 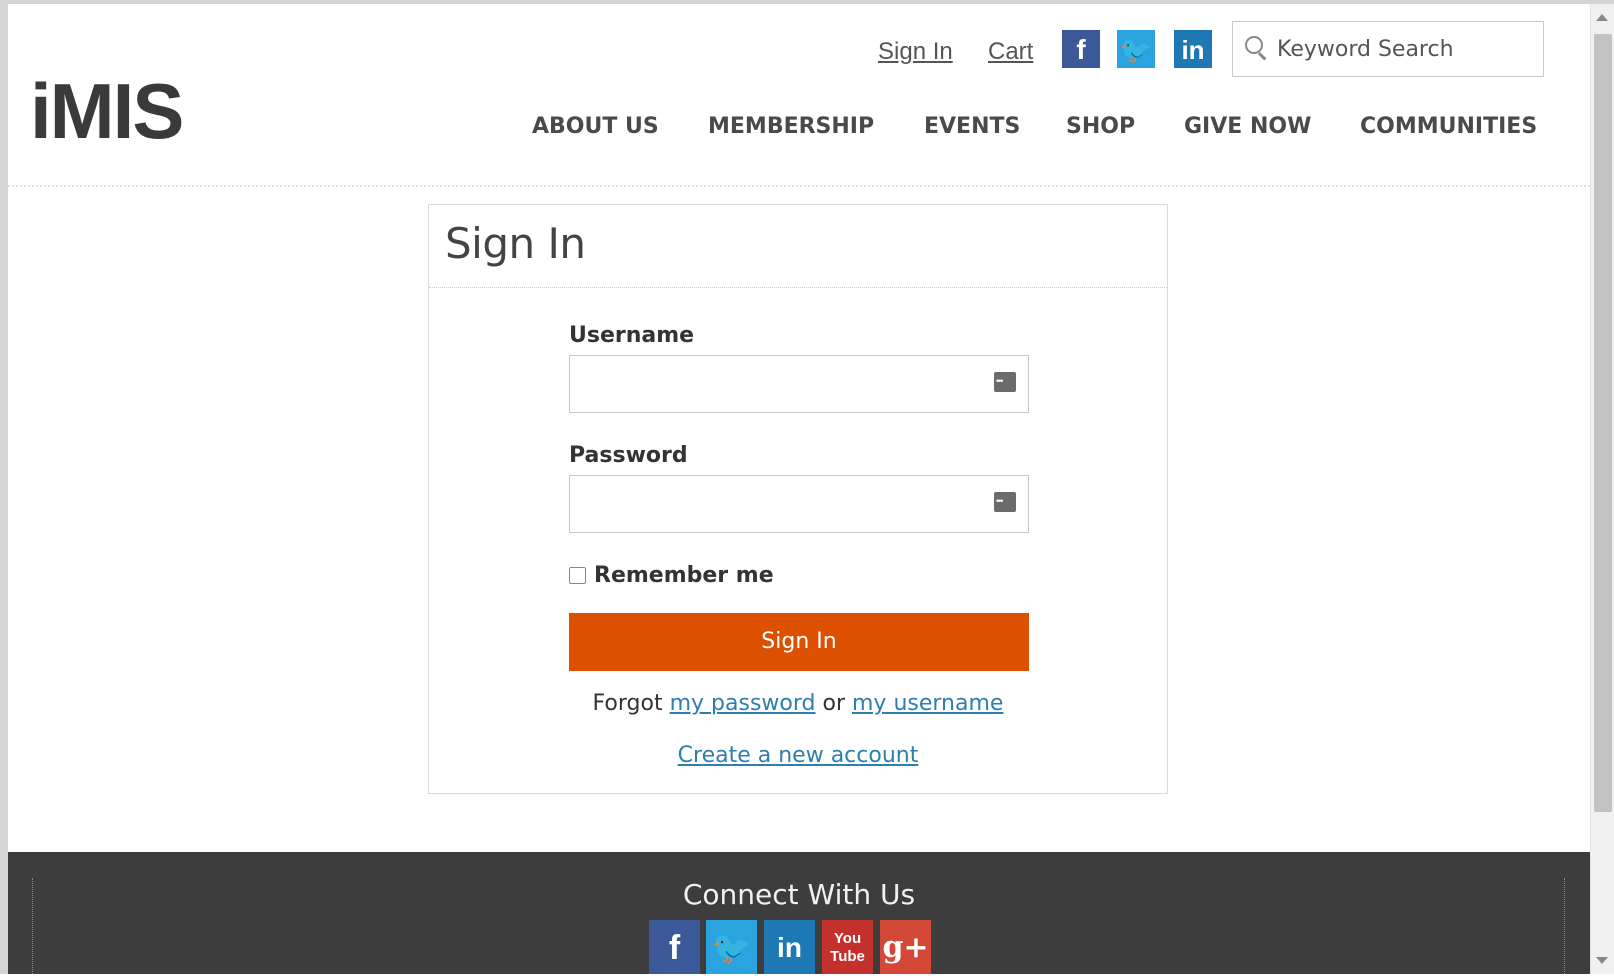 What do you see at coordinates (1602, 17) in the screenshot?
I see `scroll-up-icon` at bounding box center [1602, 17].